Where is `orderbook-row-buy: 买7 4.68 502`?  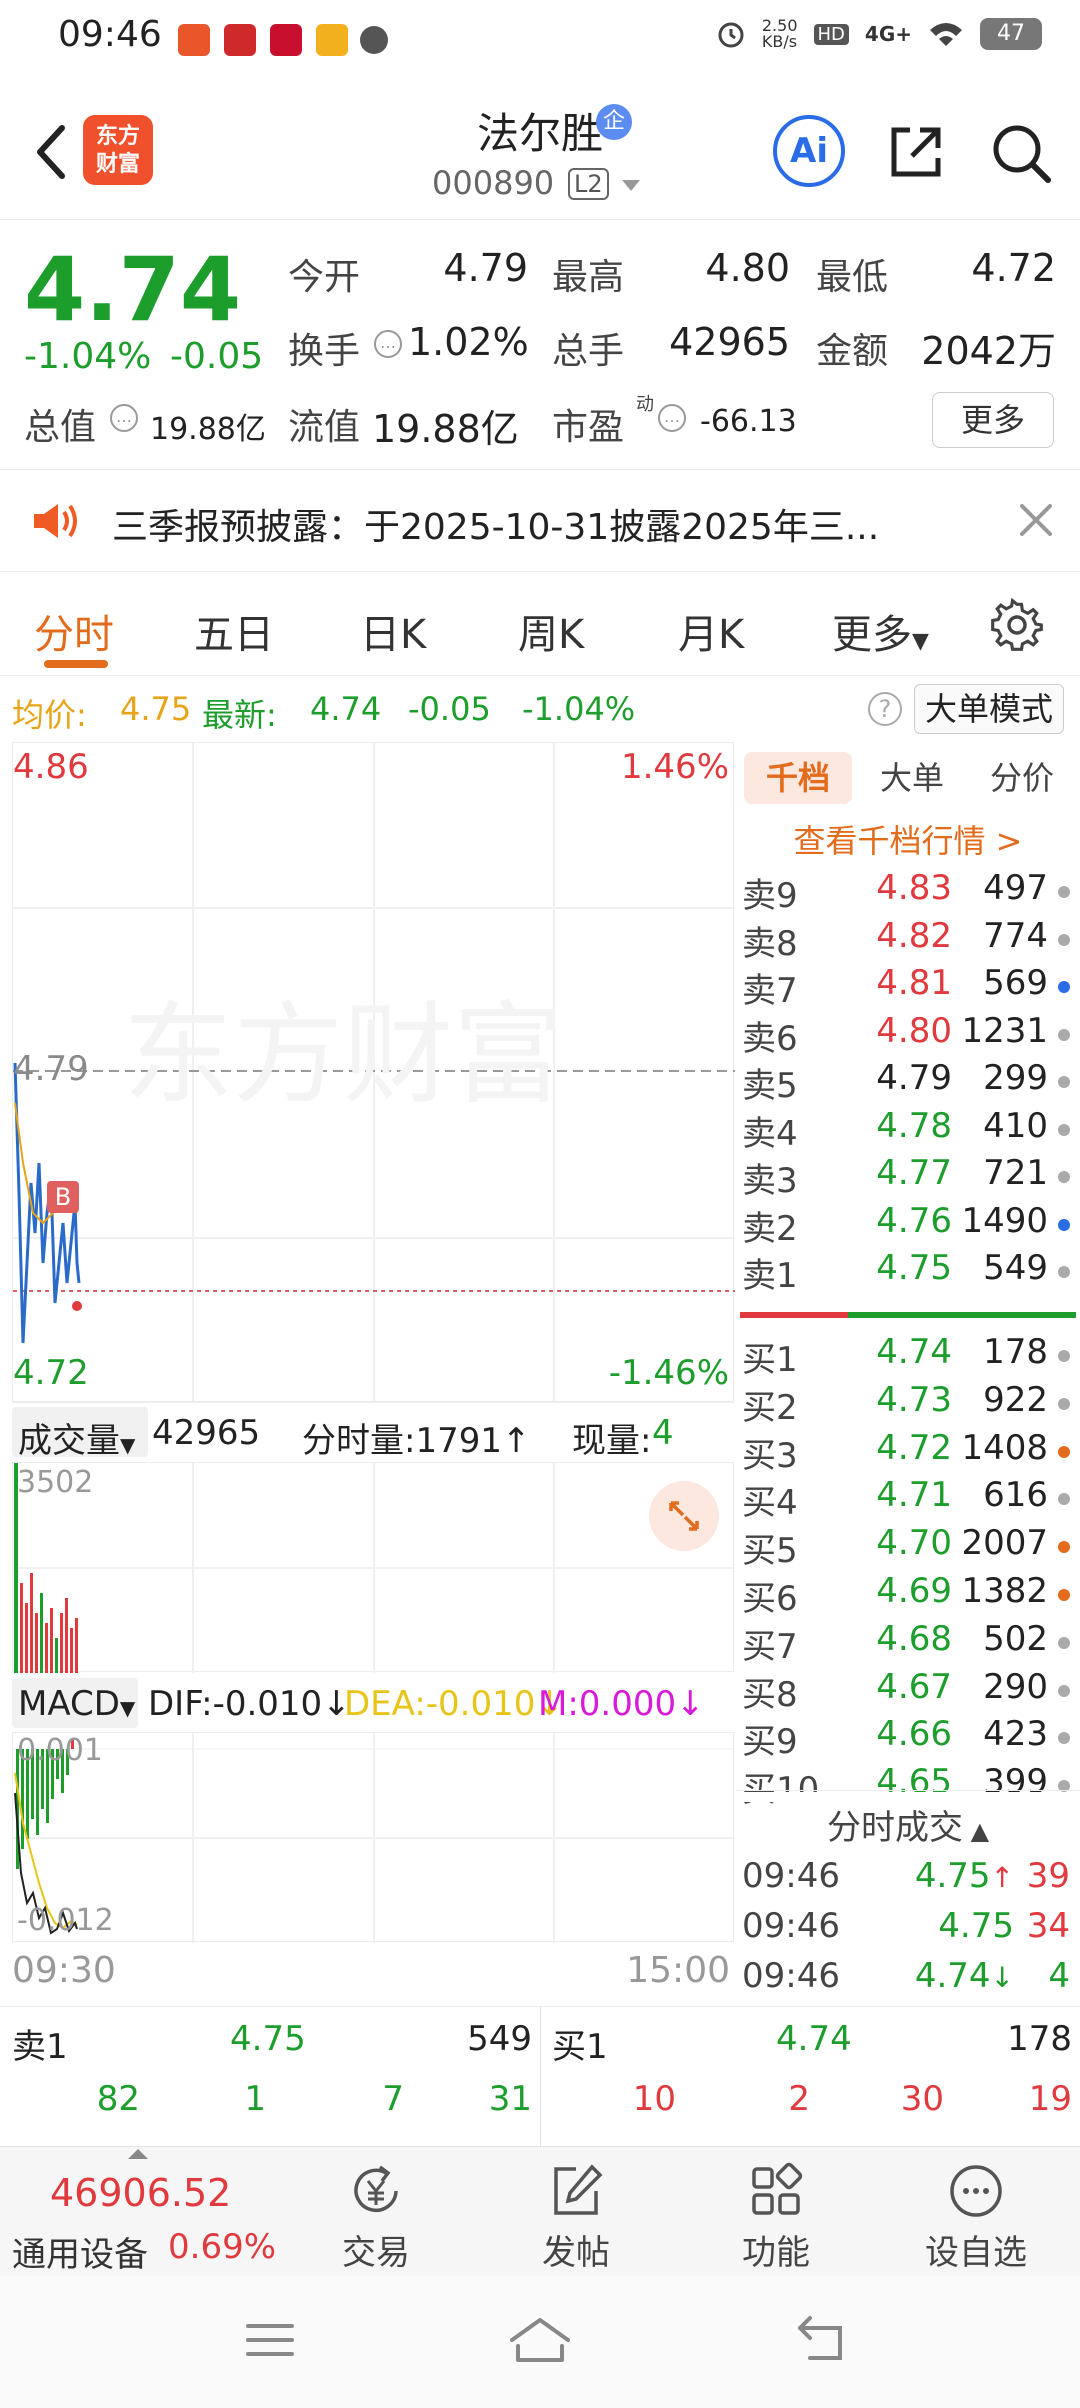 orderbook-row-buy: 买7 4.68 502 is located at coordinates (908, 1643).